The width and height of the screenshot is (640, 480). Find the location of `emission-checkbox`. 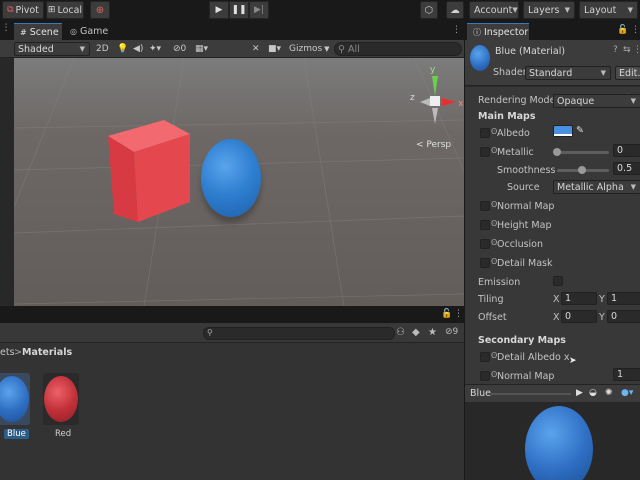

emission-checkbox is located at coordinates (558, 281).